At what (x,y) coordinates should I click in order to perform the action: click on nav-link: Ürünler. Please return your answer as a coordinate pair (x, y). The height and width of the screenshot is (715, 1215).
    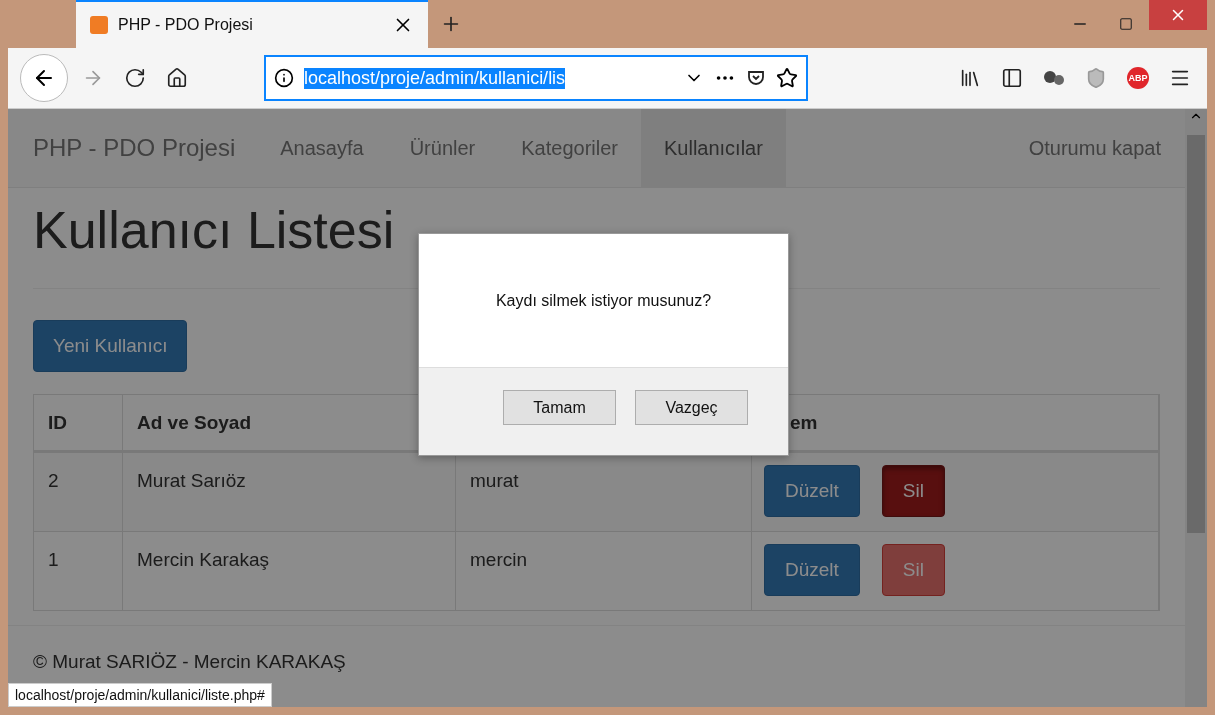
    Looking at the image, I should click on (442, 148).